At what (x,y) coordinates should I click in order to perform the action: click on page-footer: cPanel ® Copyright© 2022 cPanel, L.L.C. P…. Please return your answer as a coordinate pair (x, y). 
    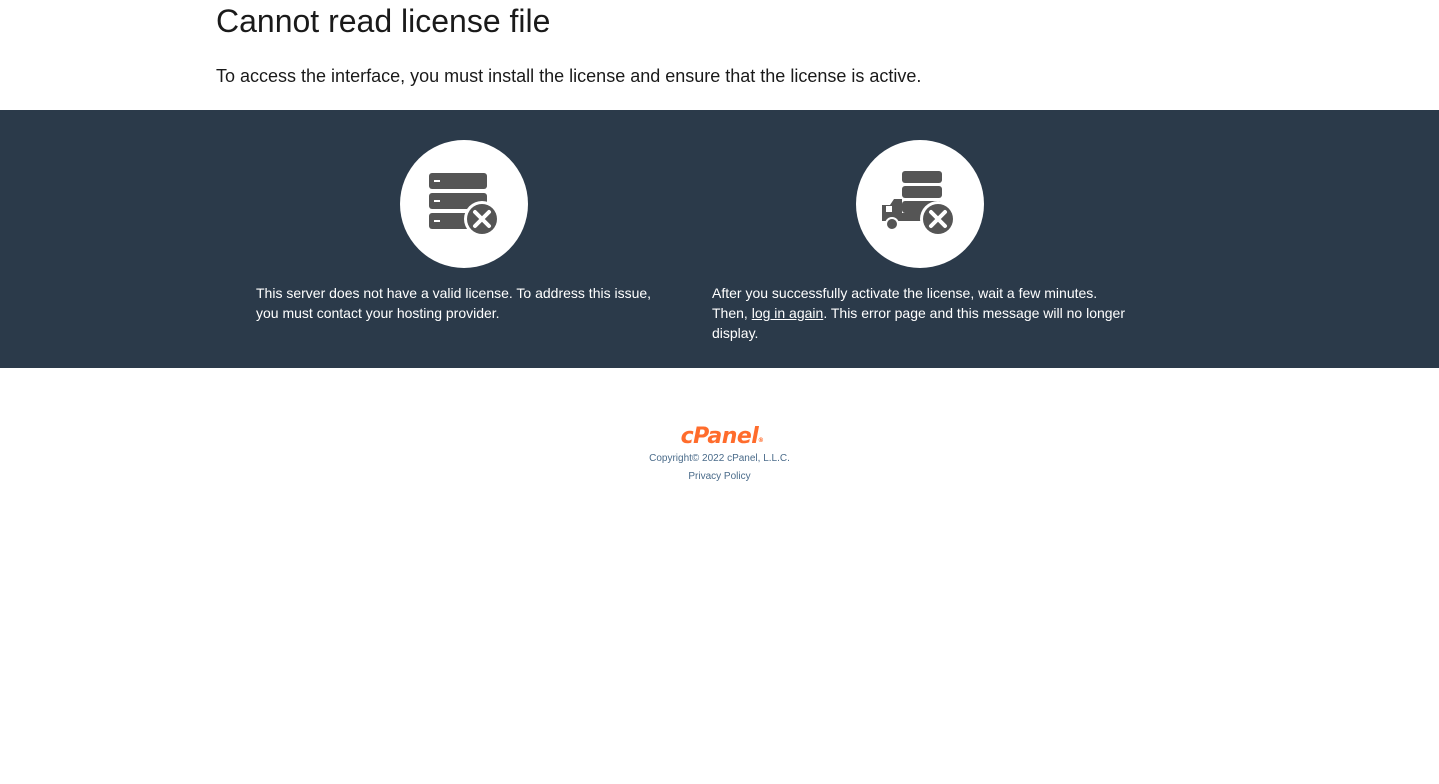
    Looking at the image, I should click on (719, 454).